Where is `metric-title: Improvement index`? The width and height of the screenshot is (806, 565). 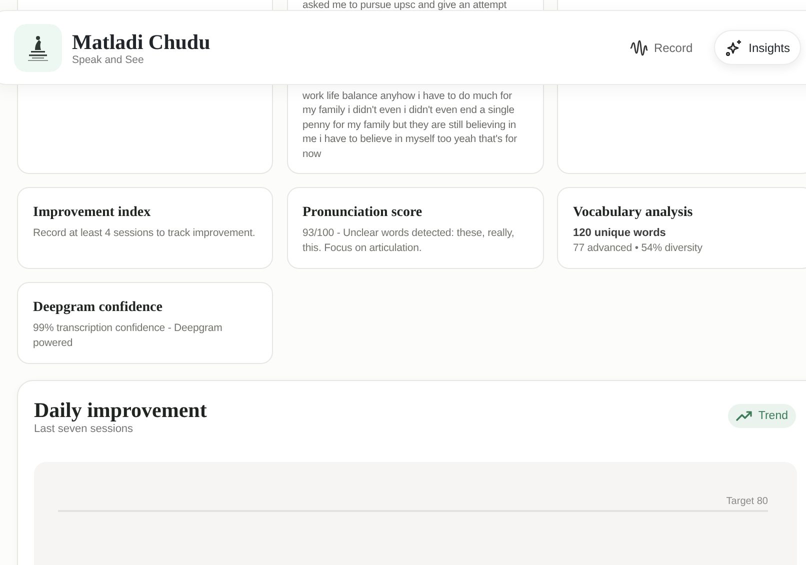 metric-title: Improvement index is located at coordinates (92, 213).